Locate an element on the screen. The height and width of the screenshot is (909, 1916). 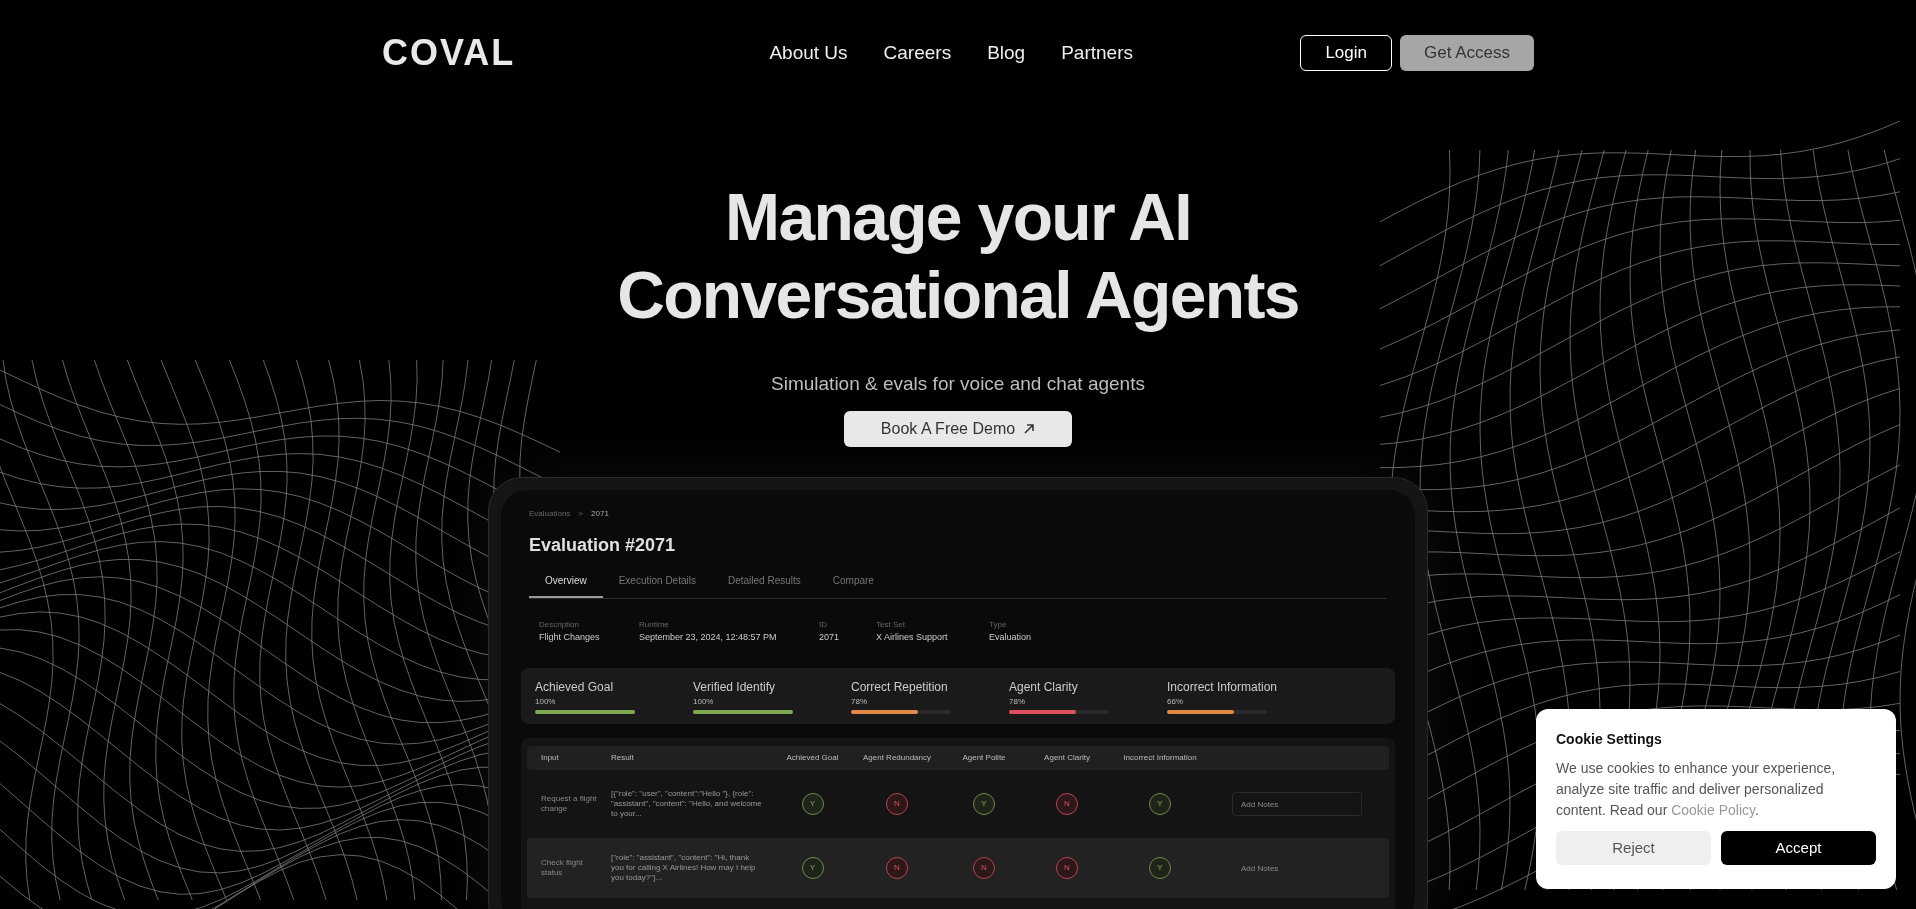
arrow-up-right-icon is located at coordinates (1029, 428).